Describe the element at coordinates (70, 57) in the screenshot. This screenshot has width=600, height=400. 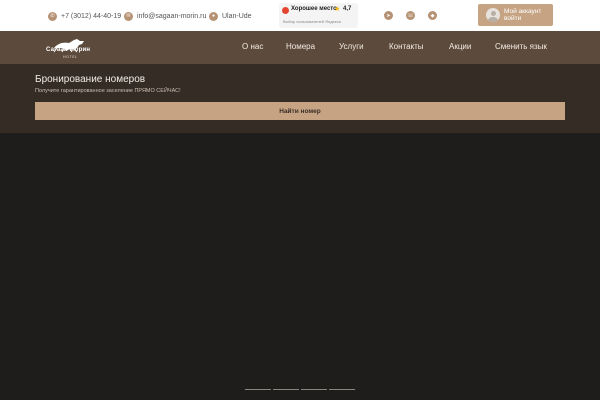
I see `logo-subtitle: HOTEL` at that location.